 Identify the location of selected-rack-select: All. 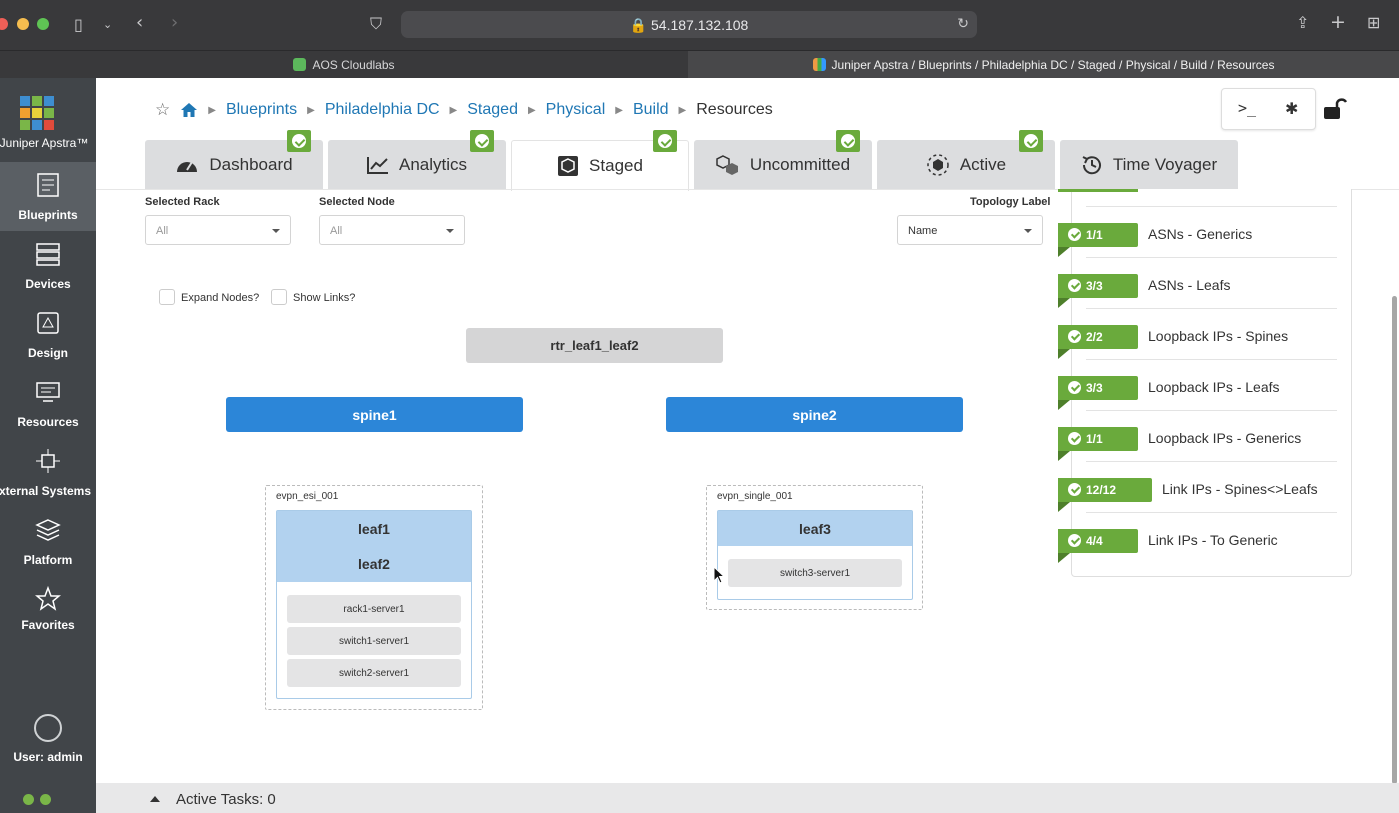
(218, 230).